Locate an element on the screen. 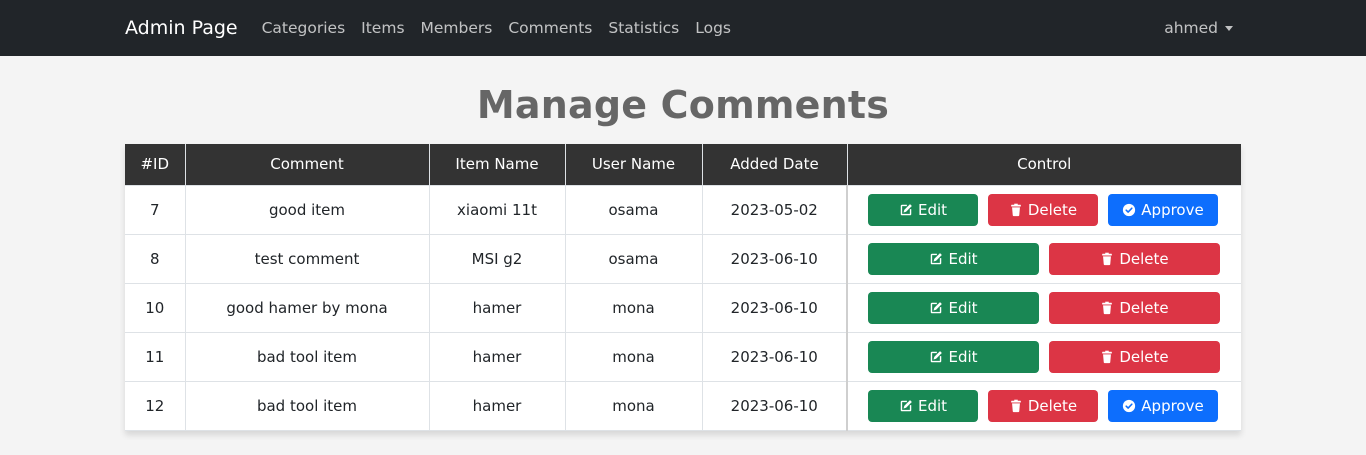 This screenshot has width=1366, height=455. nav-link-comments: Comments is located at coordinates (550, 28).